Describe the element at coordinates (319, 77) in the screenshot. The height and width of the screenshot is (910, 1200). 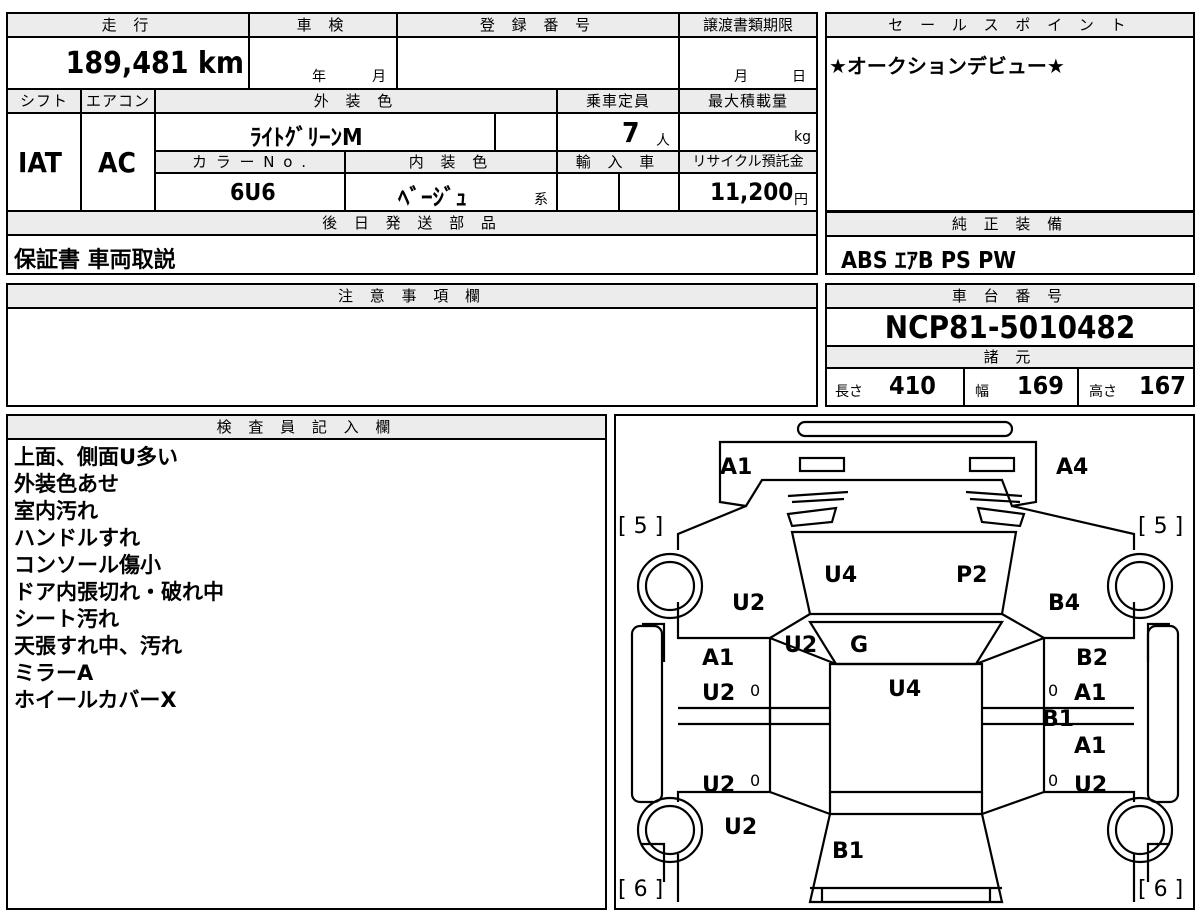
I see `inspection-year-unit: 年` at that location.